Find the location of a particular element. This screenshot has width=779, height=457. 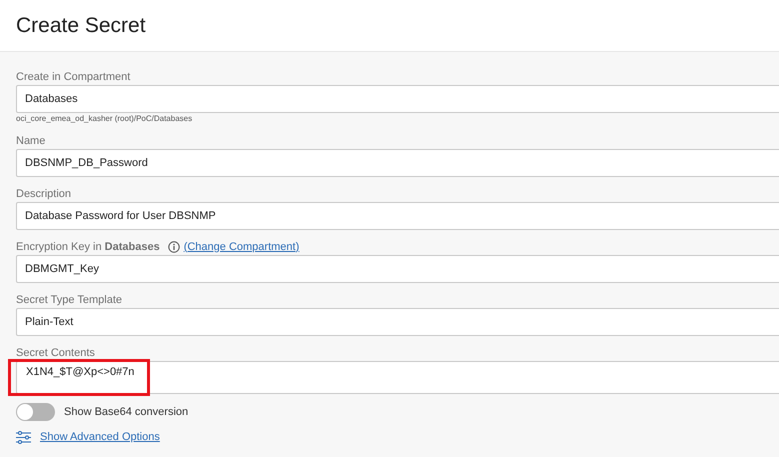

change-compartment-link: (Change Compartment) is located at coordinates (242, 247).